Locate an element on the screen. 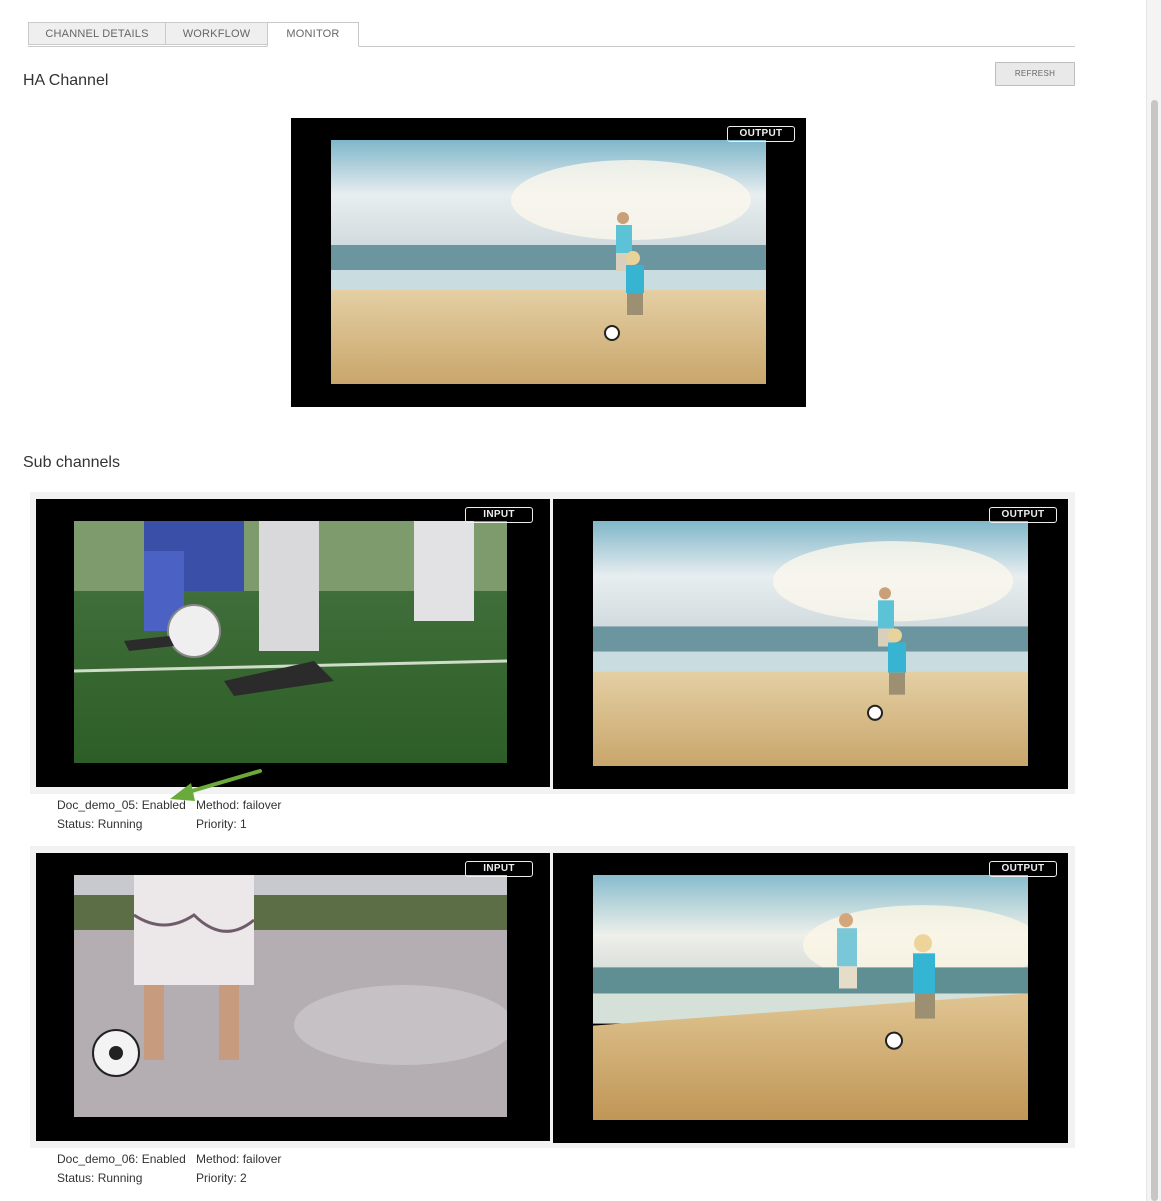  scrollbar is located at coordinates (1153, 600).